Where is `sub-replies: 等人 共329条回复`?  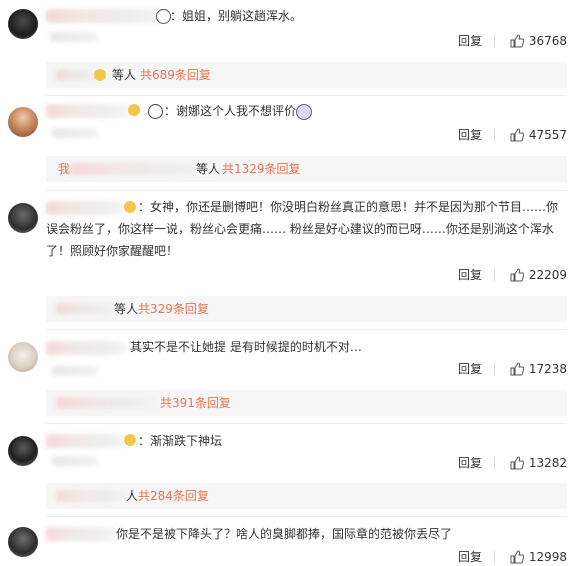
sub-replies: 等人 共329条回复 is located at coordinates (306, 309).